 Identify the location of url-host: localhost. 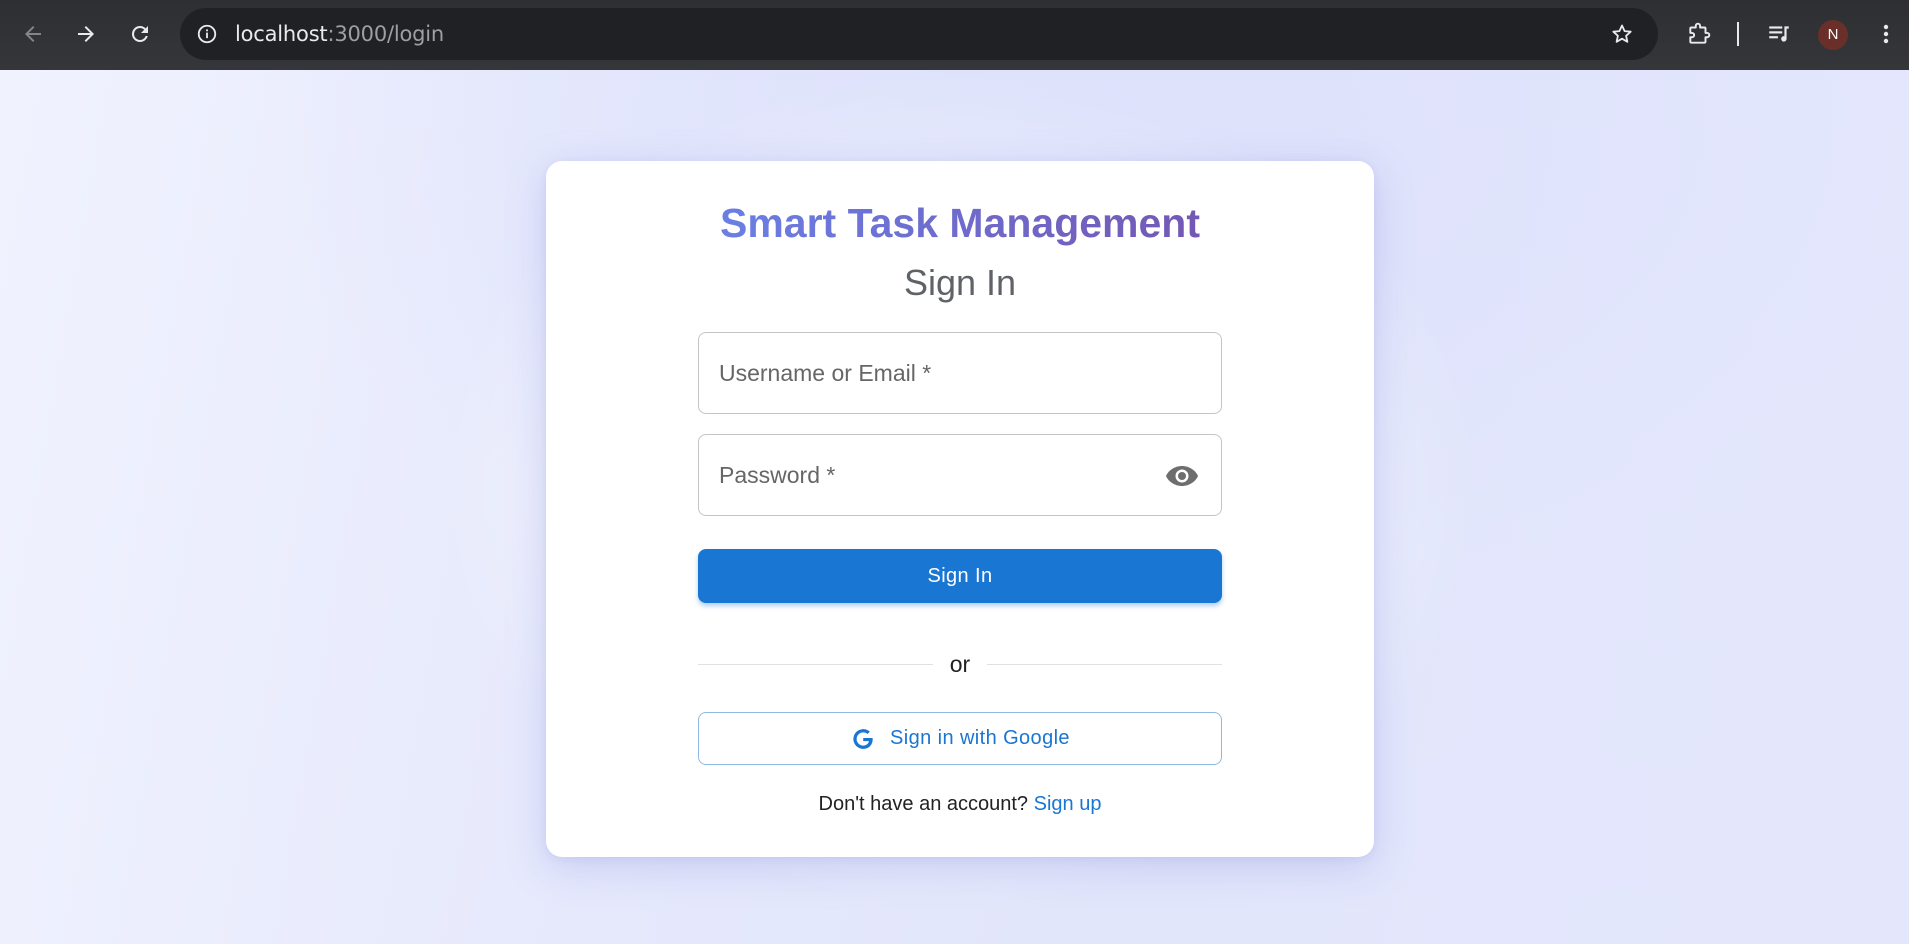
(281, 34).